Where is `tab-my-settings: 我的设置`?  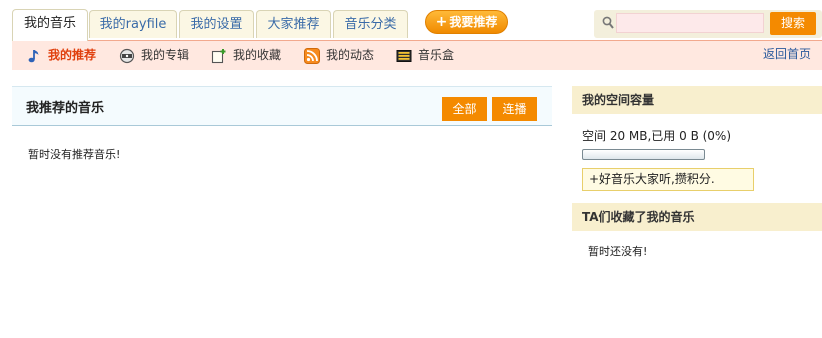
tab-my-settings: 我的设置 is located at coordinates (216, 24).